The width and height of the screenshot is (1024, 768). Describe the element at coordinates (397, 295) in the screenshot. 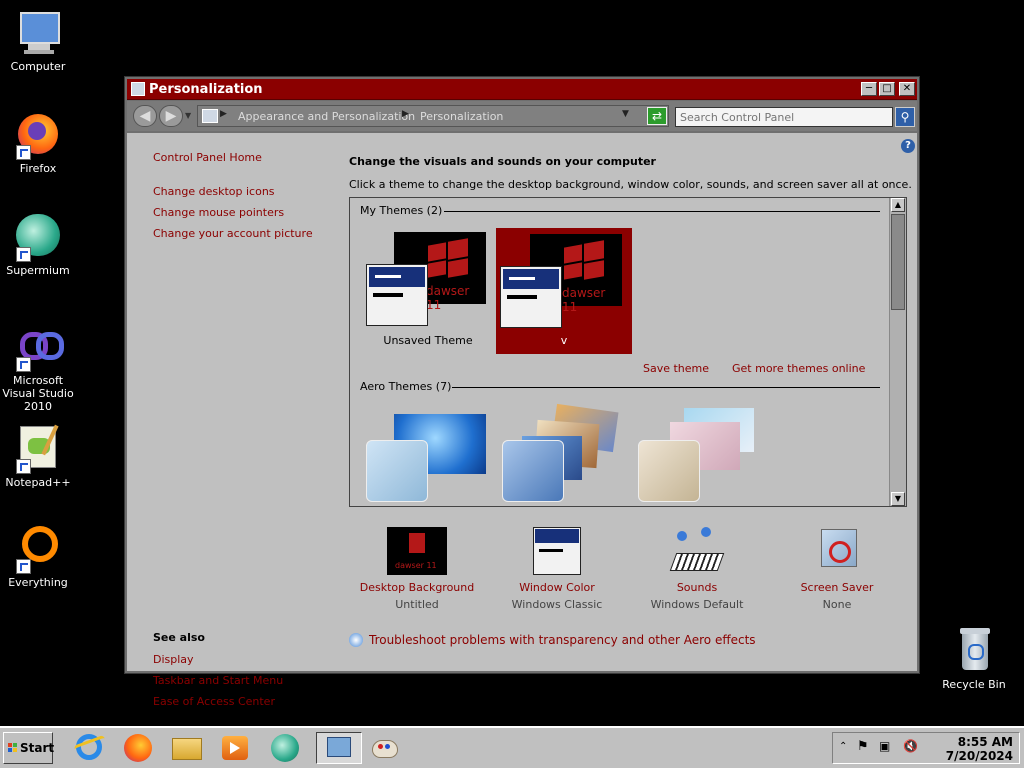

I see `window-color-preview` at that location.